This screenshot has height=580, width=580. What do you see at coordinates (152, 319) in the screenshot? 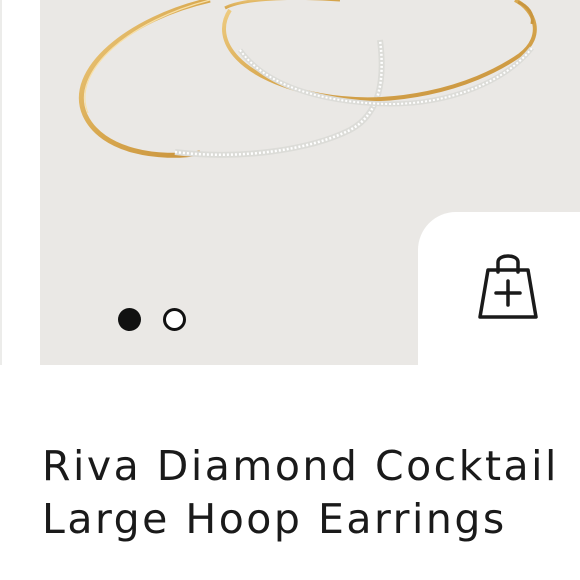
I see `image-carousel-indicators` at bounding box center [152, 319].